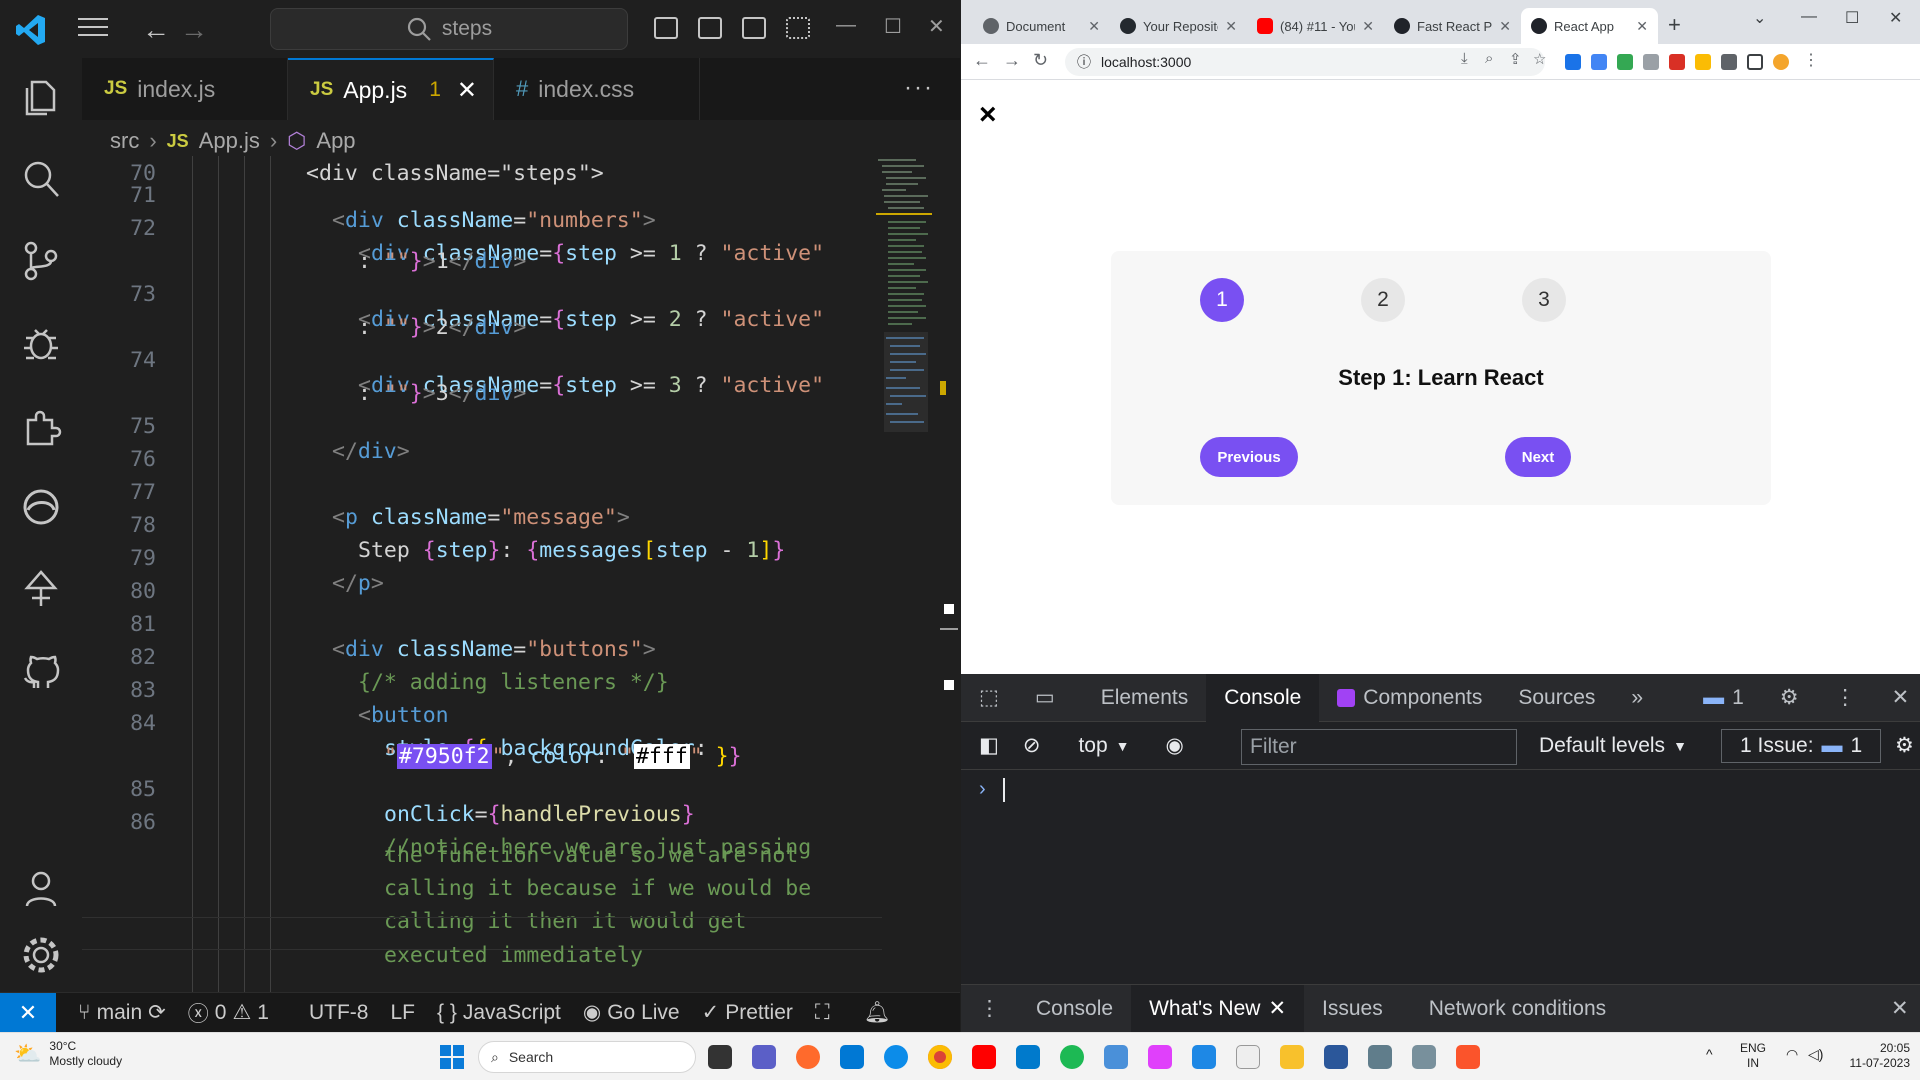 The width and height of the screenshot is (1920, 1080). Describe the element at coordinates (1599, 62) in the screenshot. I see `translate-extension-icon` at that location.